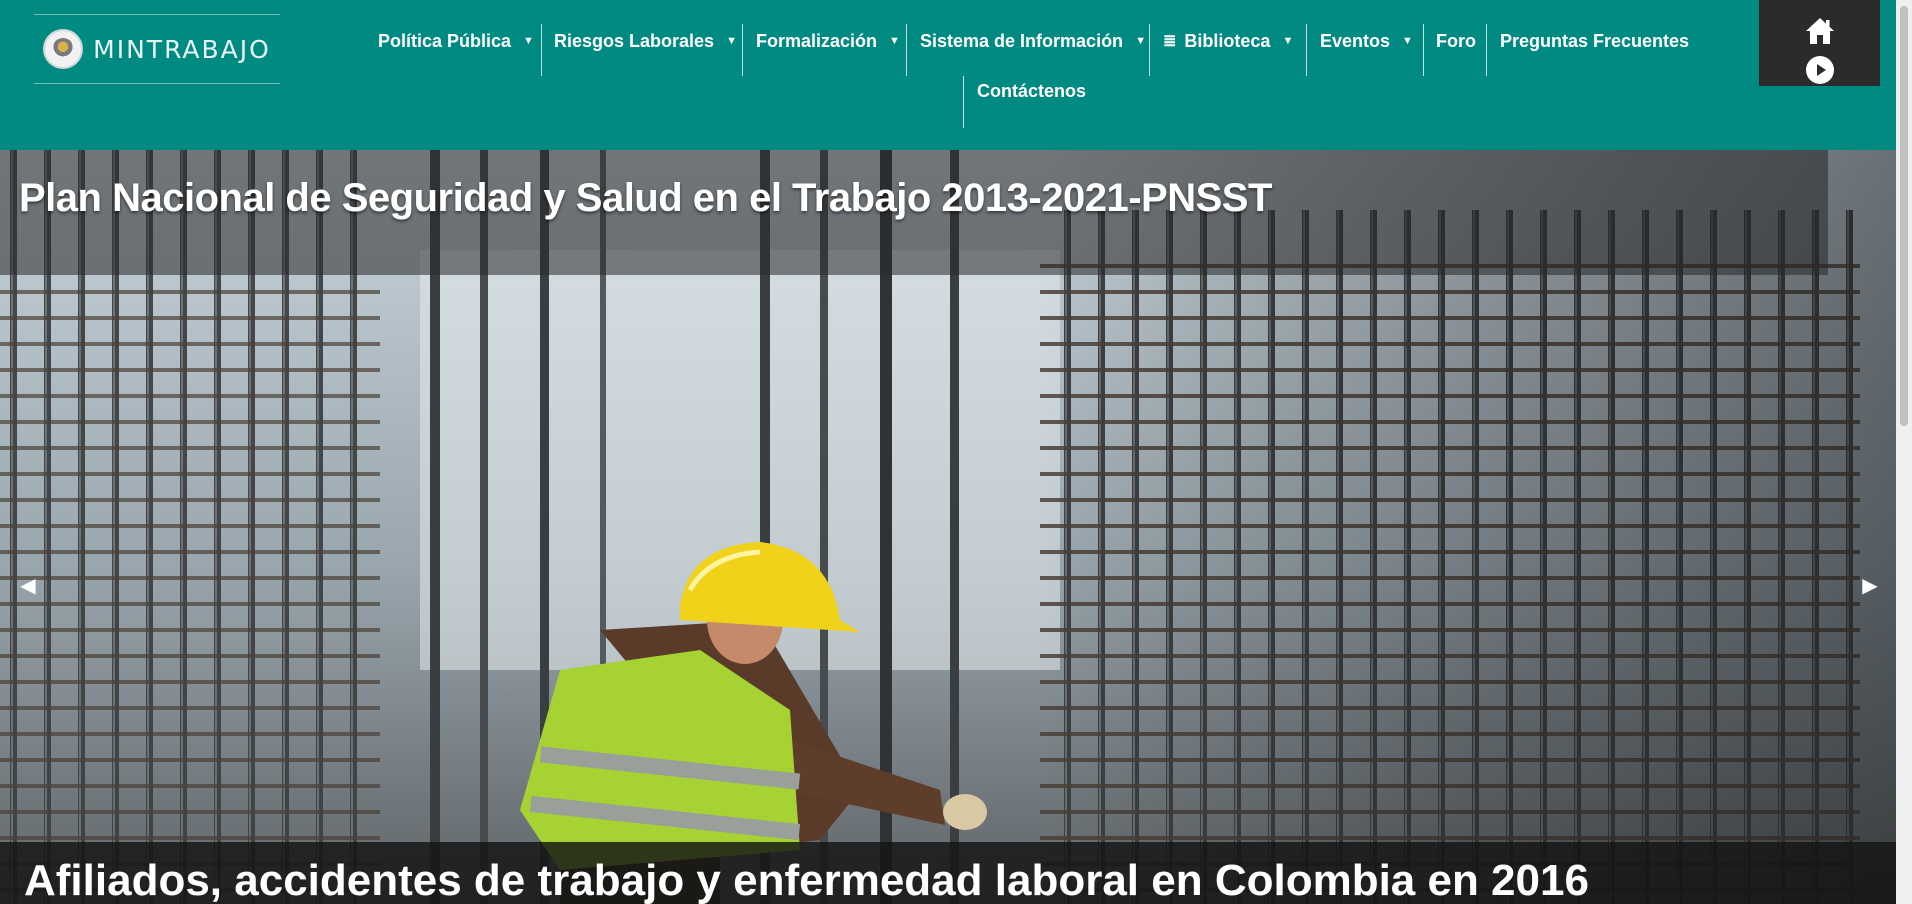 The height and width of the screenshot is (904, 1912). I want to click on list-icon: ≣, so click(1170, 41).